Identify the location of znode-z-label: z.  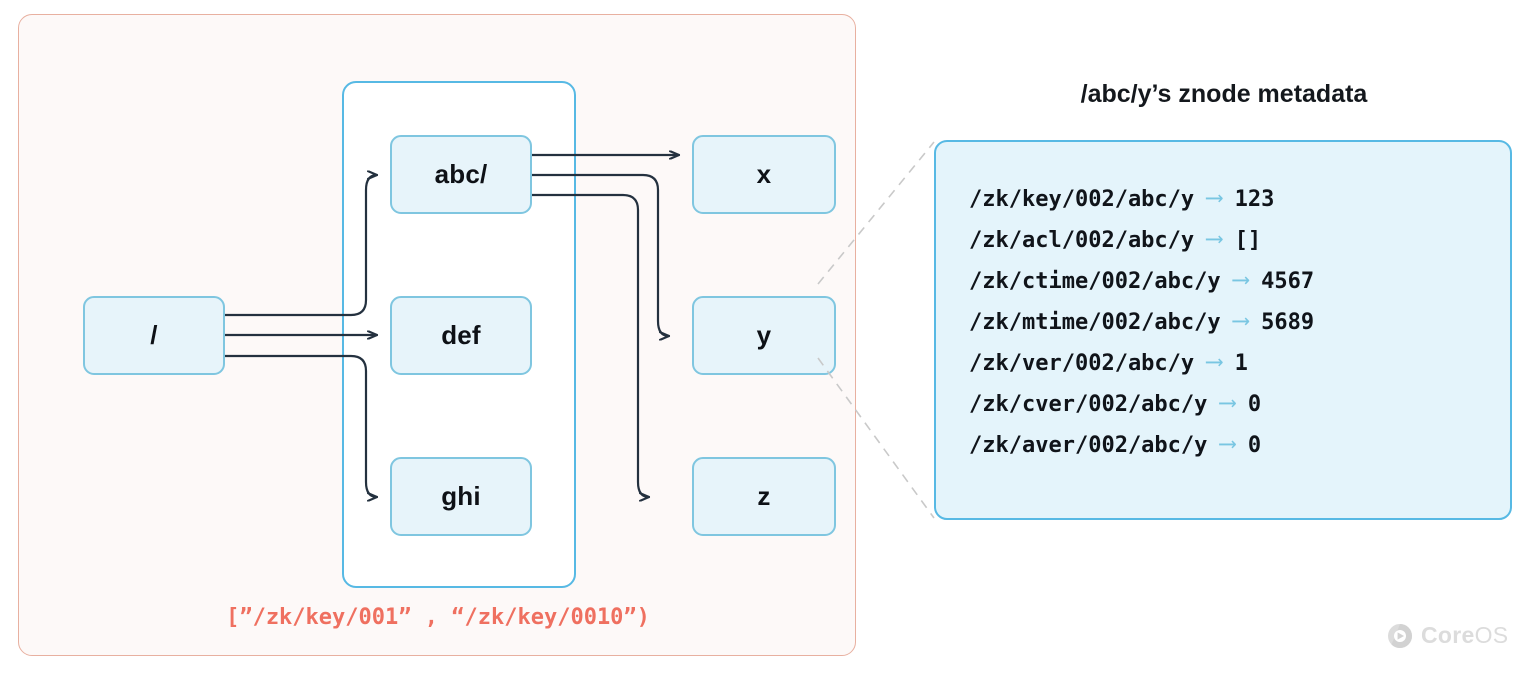
(764, 496).